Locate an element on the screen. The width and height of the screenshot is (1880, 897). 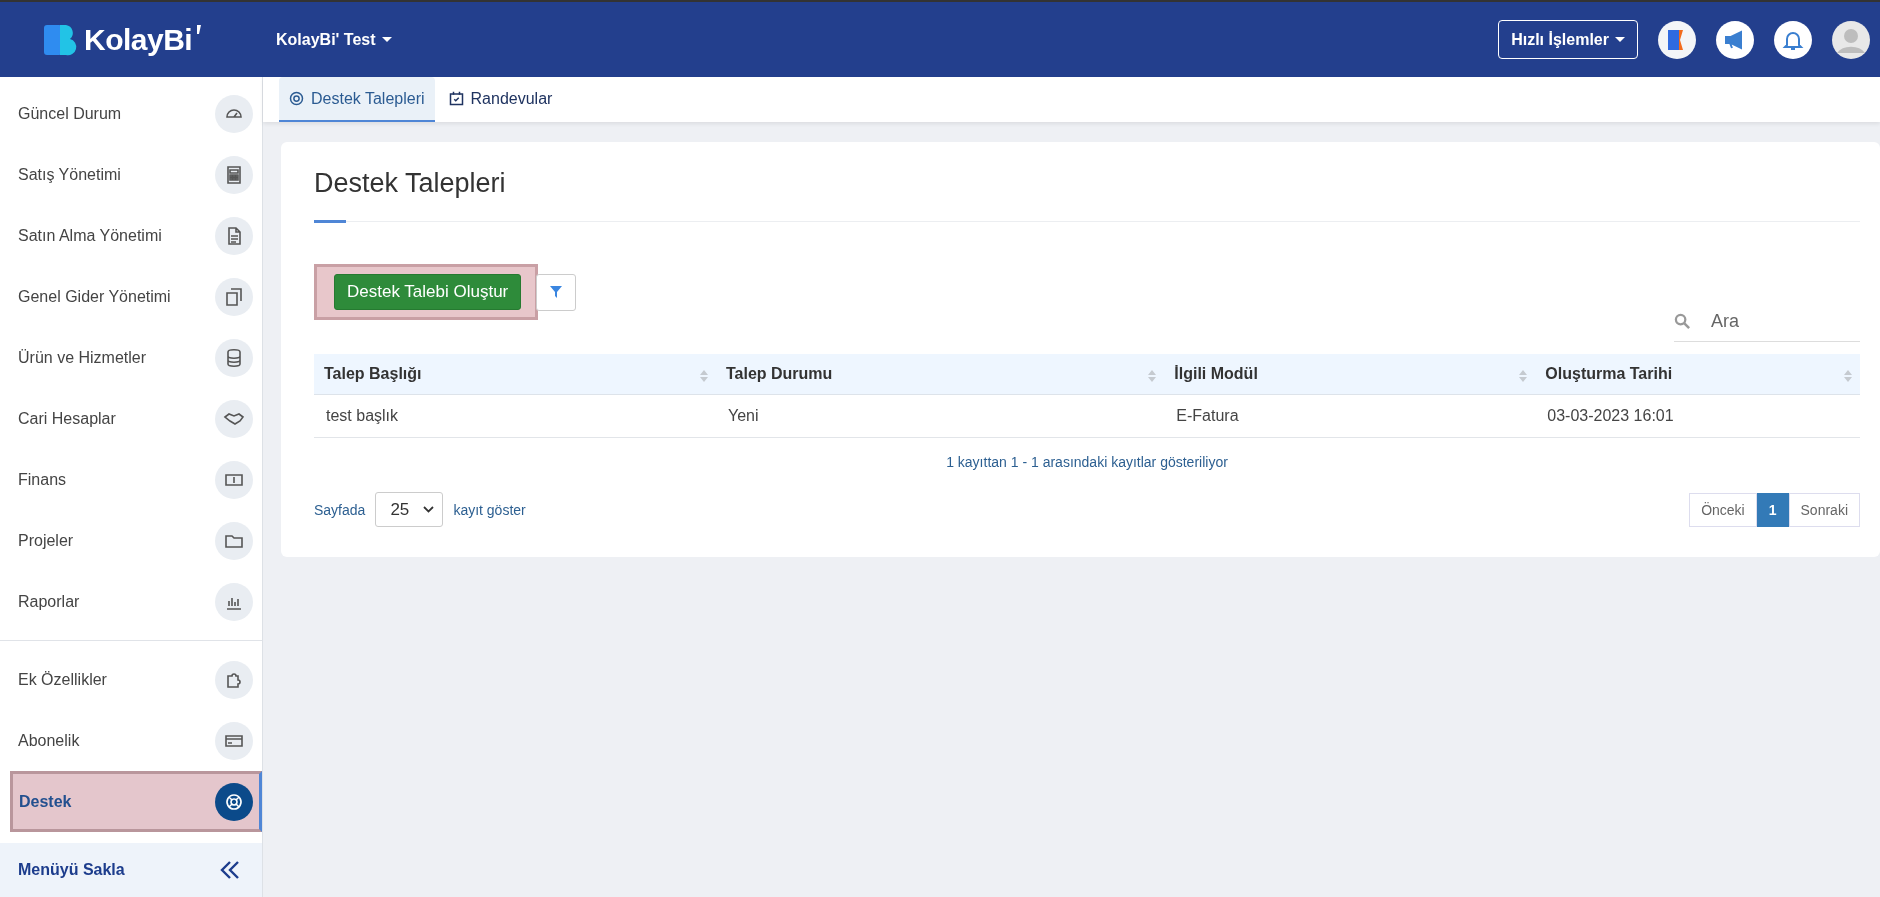
calculator-icon is located at coordinates (234, 174).